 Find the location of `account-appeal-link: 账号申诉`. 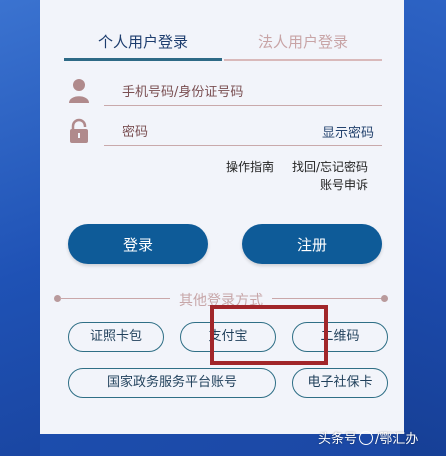

account-appeal-link: 账号申诉 is located at coordinates (344, 184).